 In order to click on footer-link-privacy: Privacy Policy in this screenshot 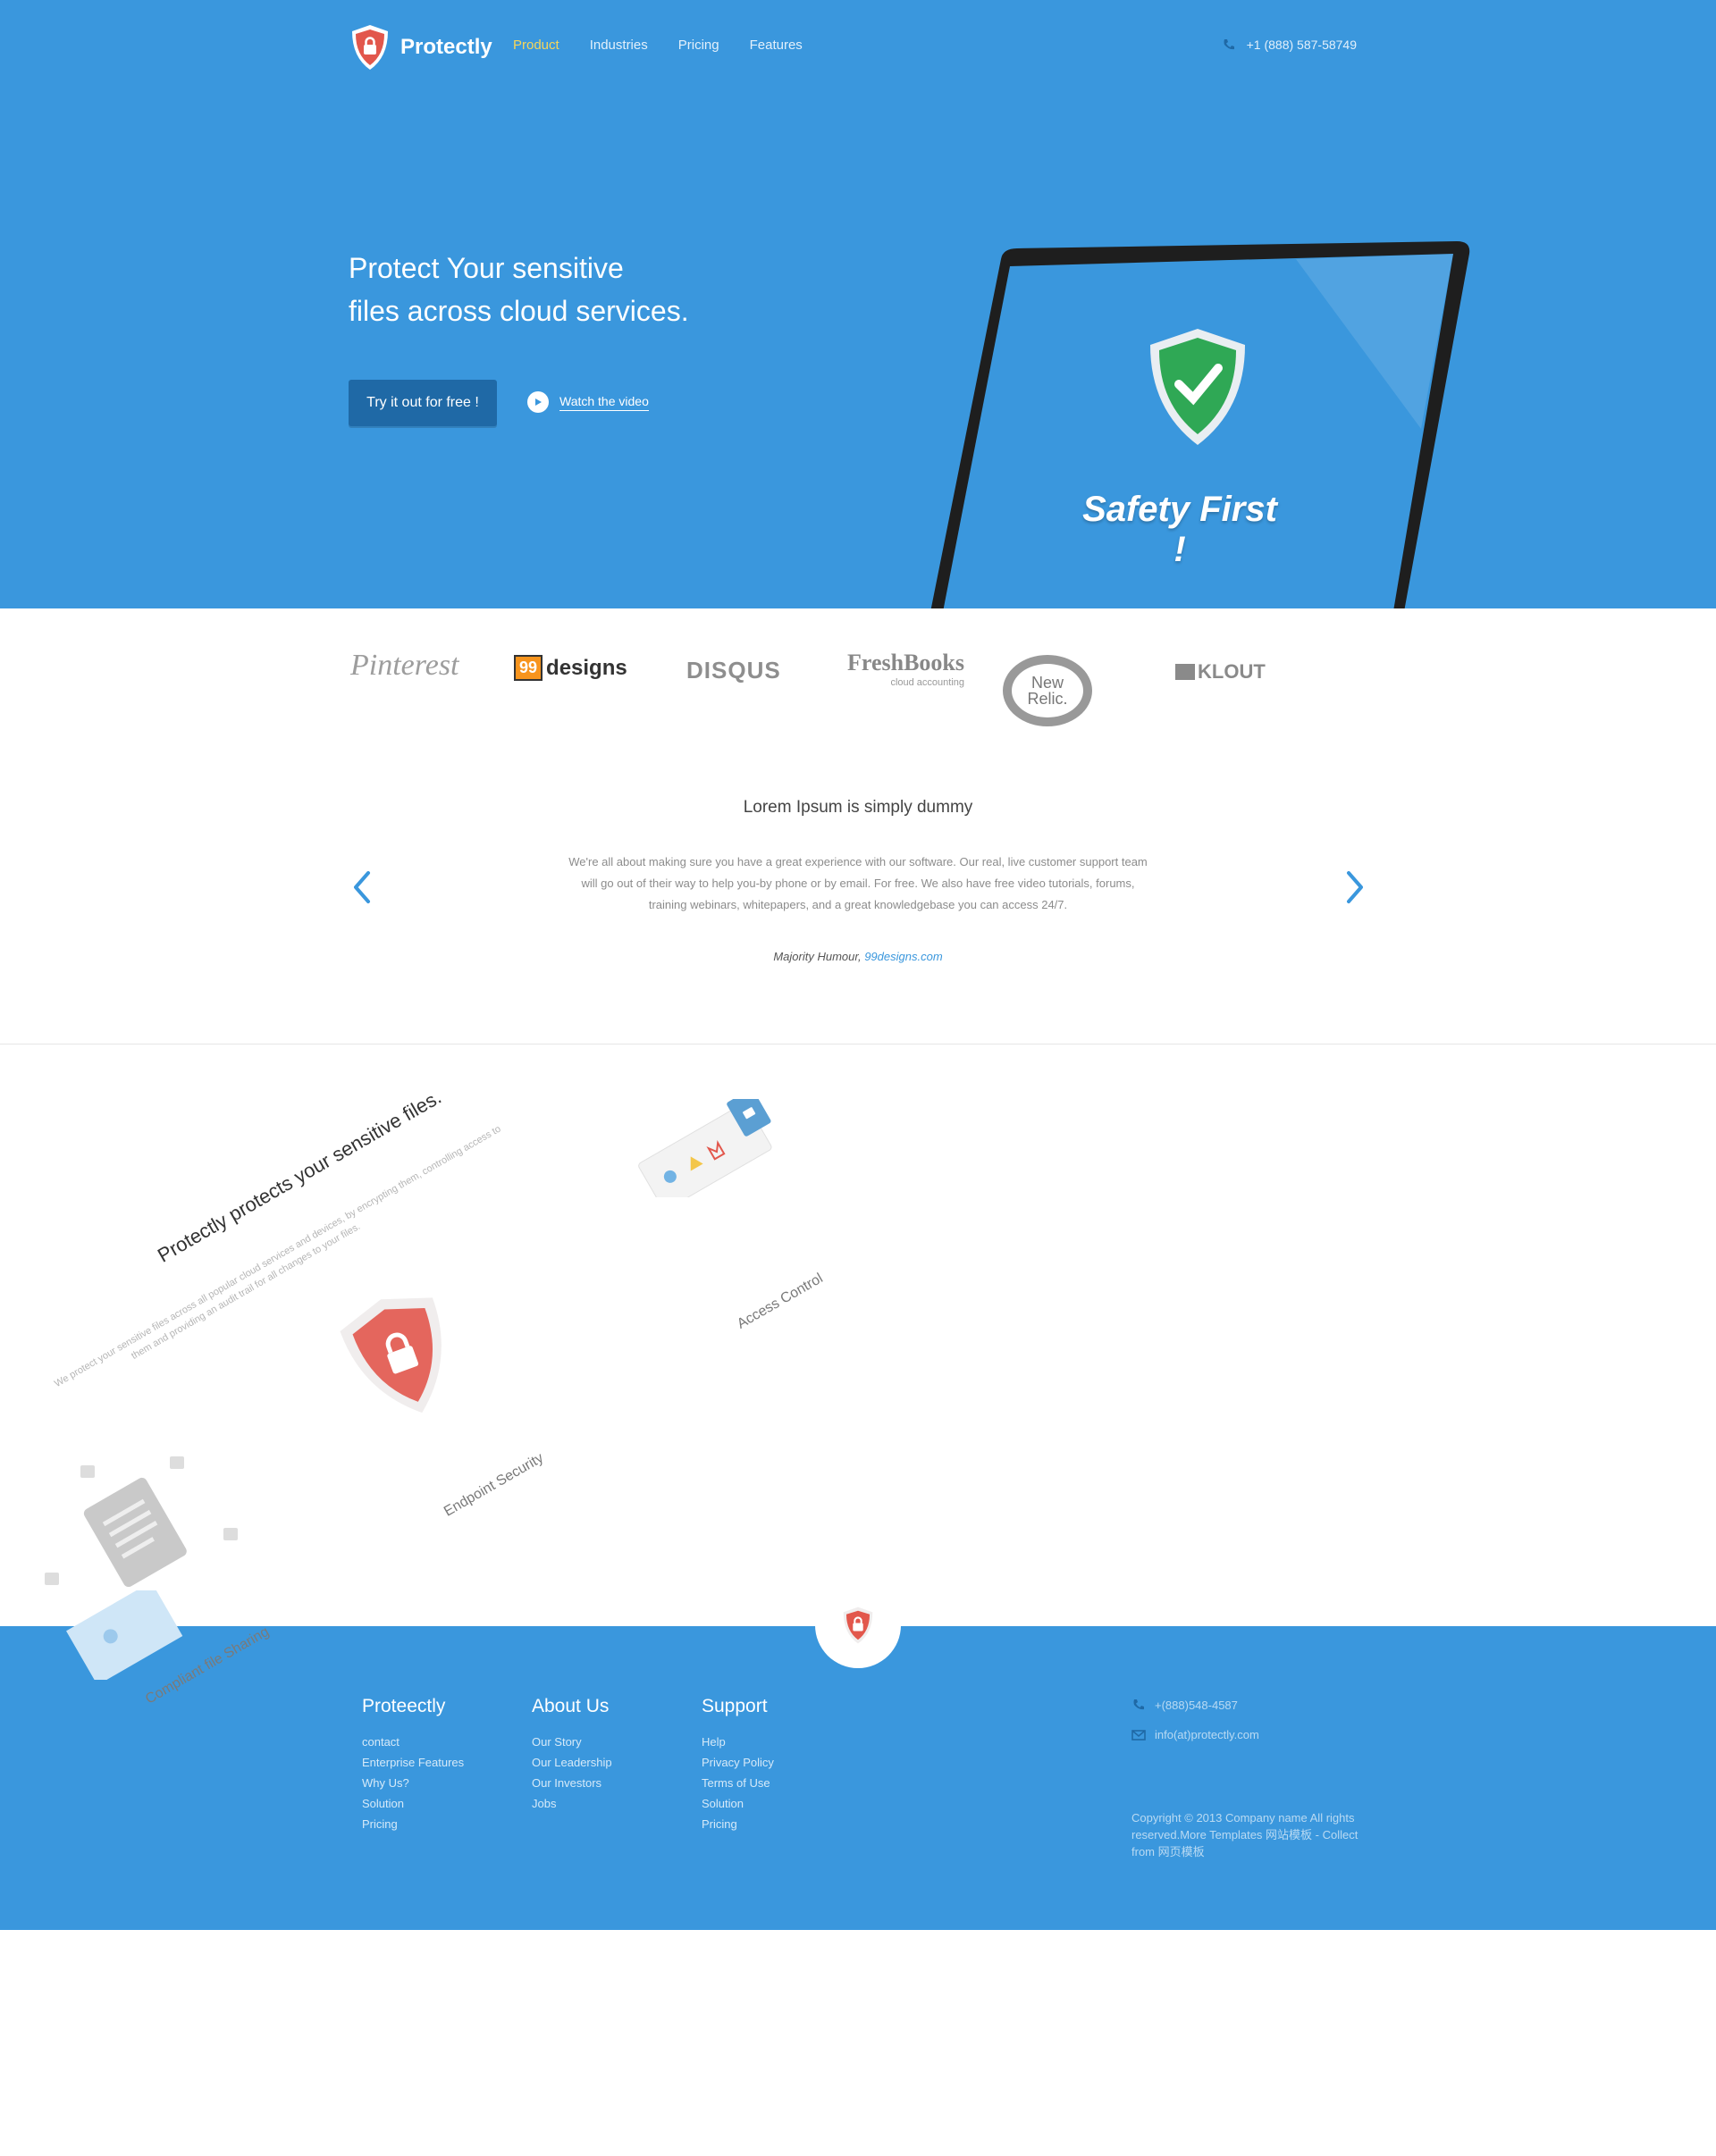, I will do `click(738, 1763)`.